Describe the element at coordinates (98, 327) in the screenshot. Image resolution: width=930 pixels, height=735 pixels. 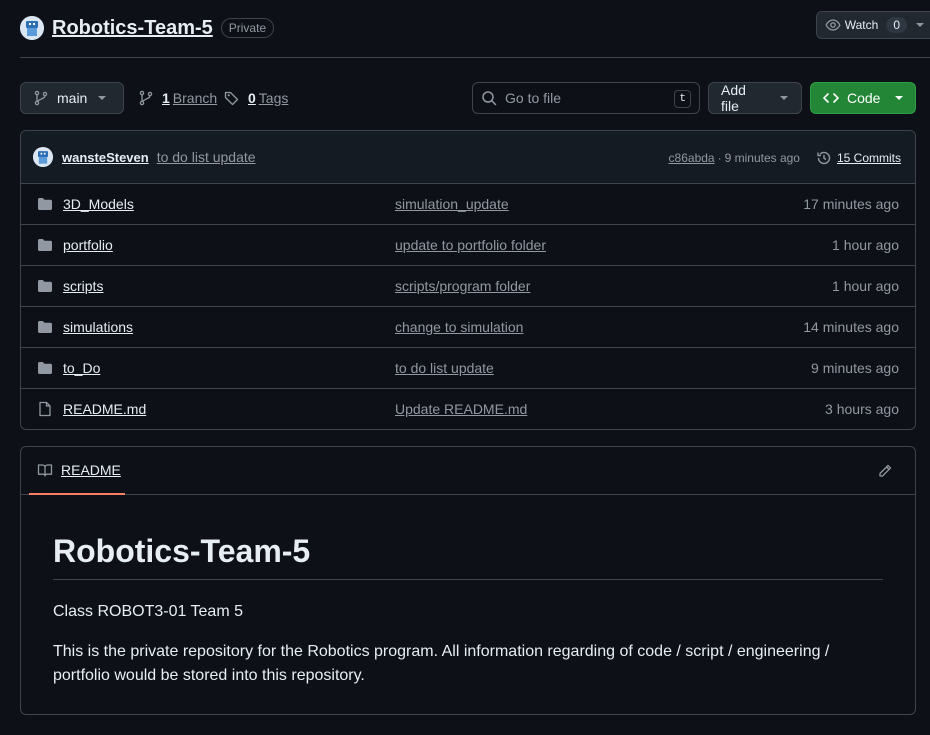
I see `file-name-link: simulations` at that location.